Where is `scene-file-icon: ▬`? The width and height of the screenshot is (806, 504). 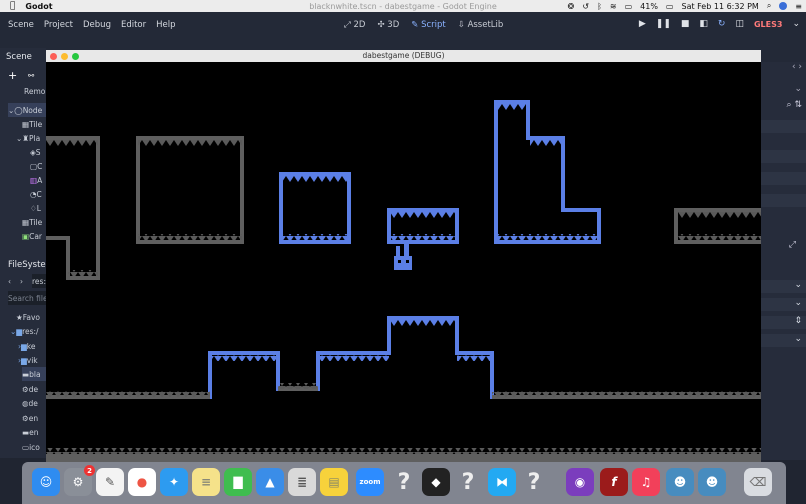
scene-file-icon: ▬ is located at coordinates (26, 374).